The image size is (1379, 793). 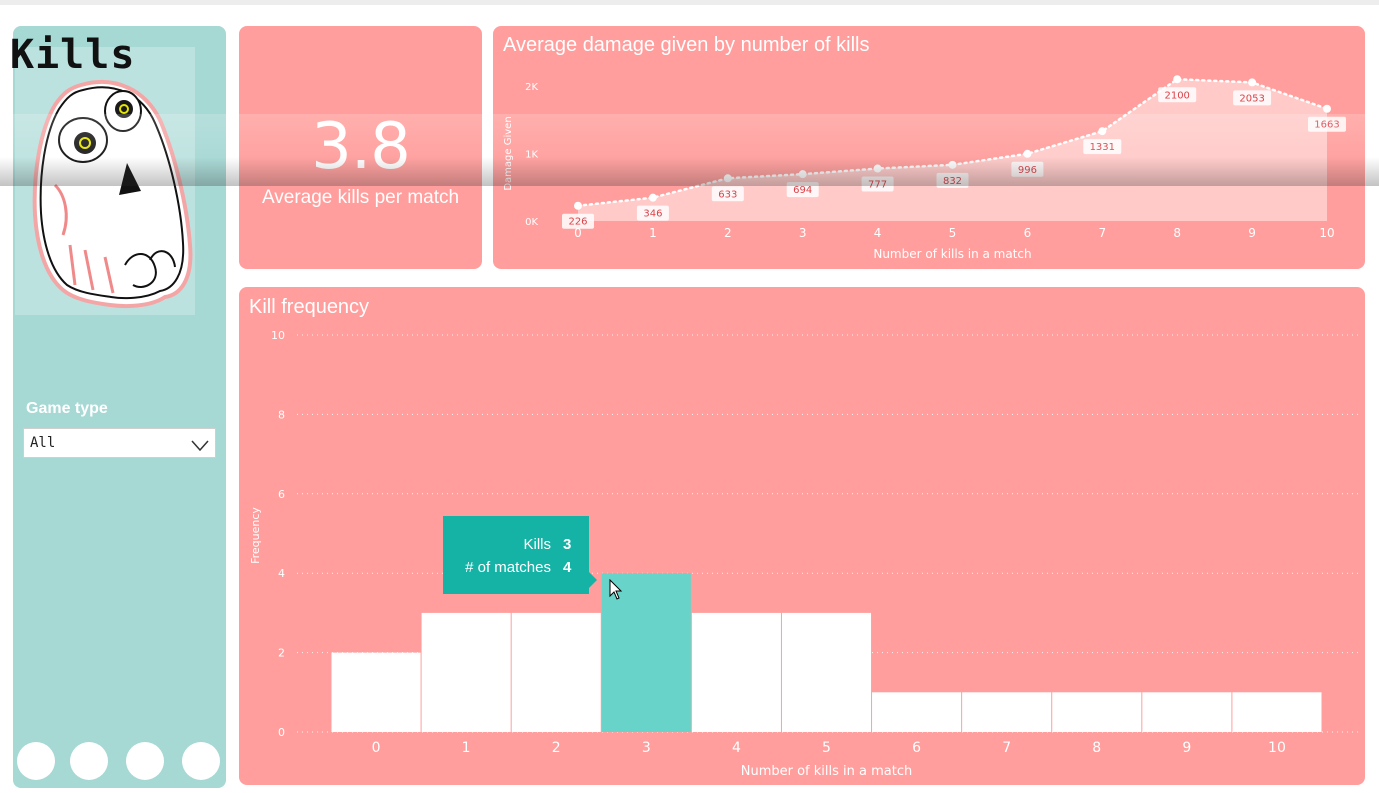 What do you see at coordinates (1176, 95) in the screenshot?
I see `data-label: 2100` at bounding box center [1176, 95].